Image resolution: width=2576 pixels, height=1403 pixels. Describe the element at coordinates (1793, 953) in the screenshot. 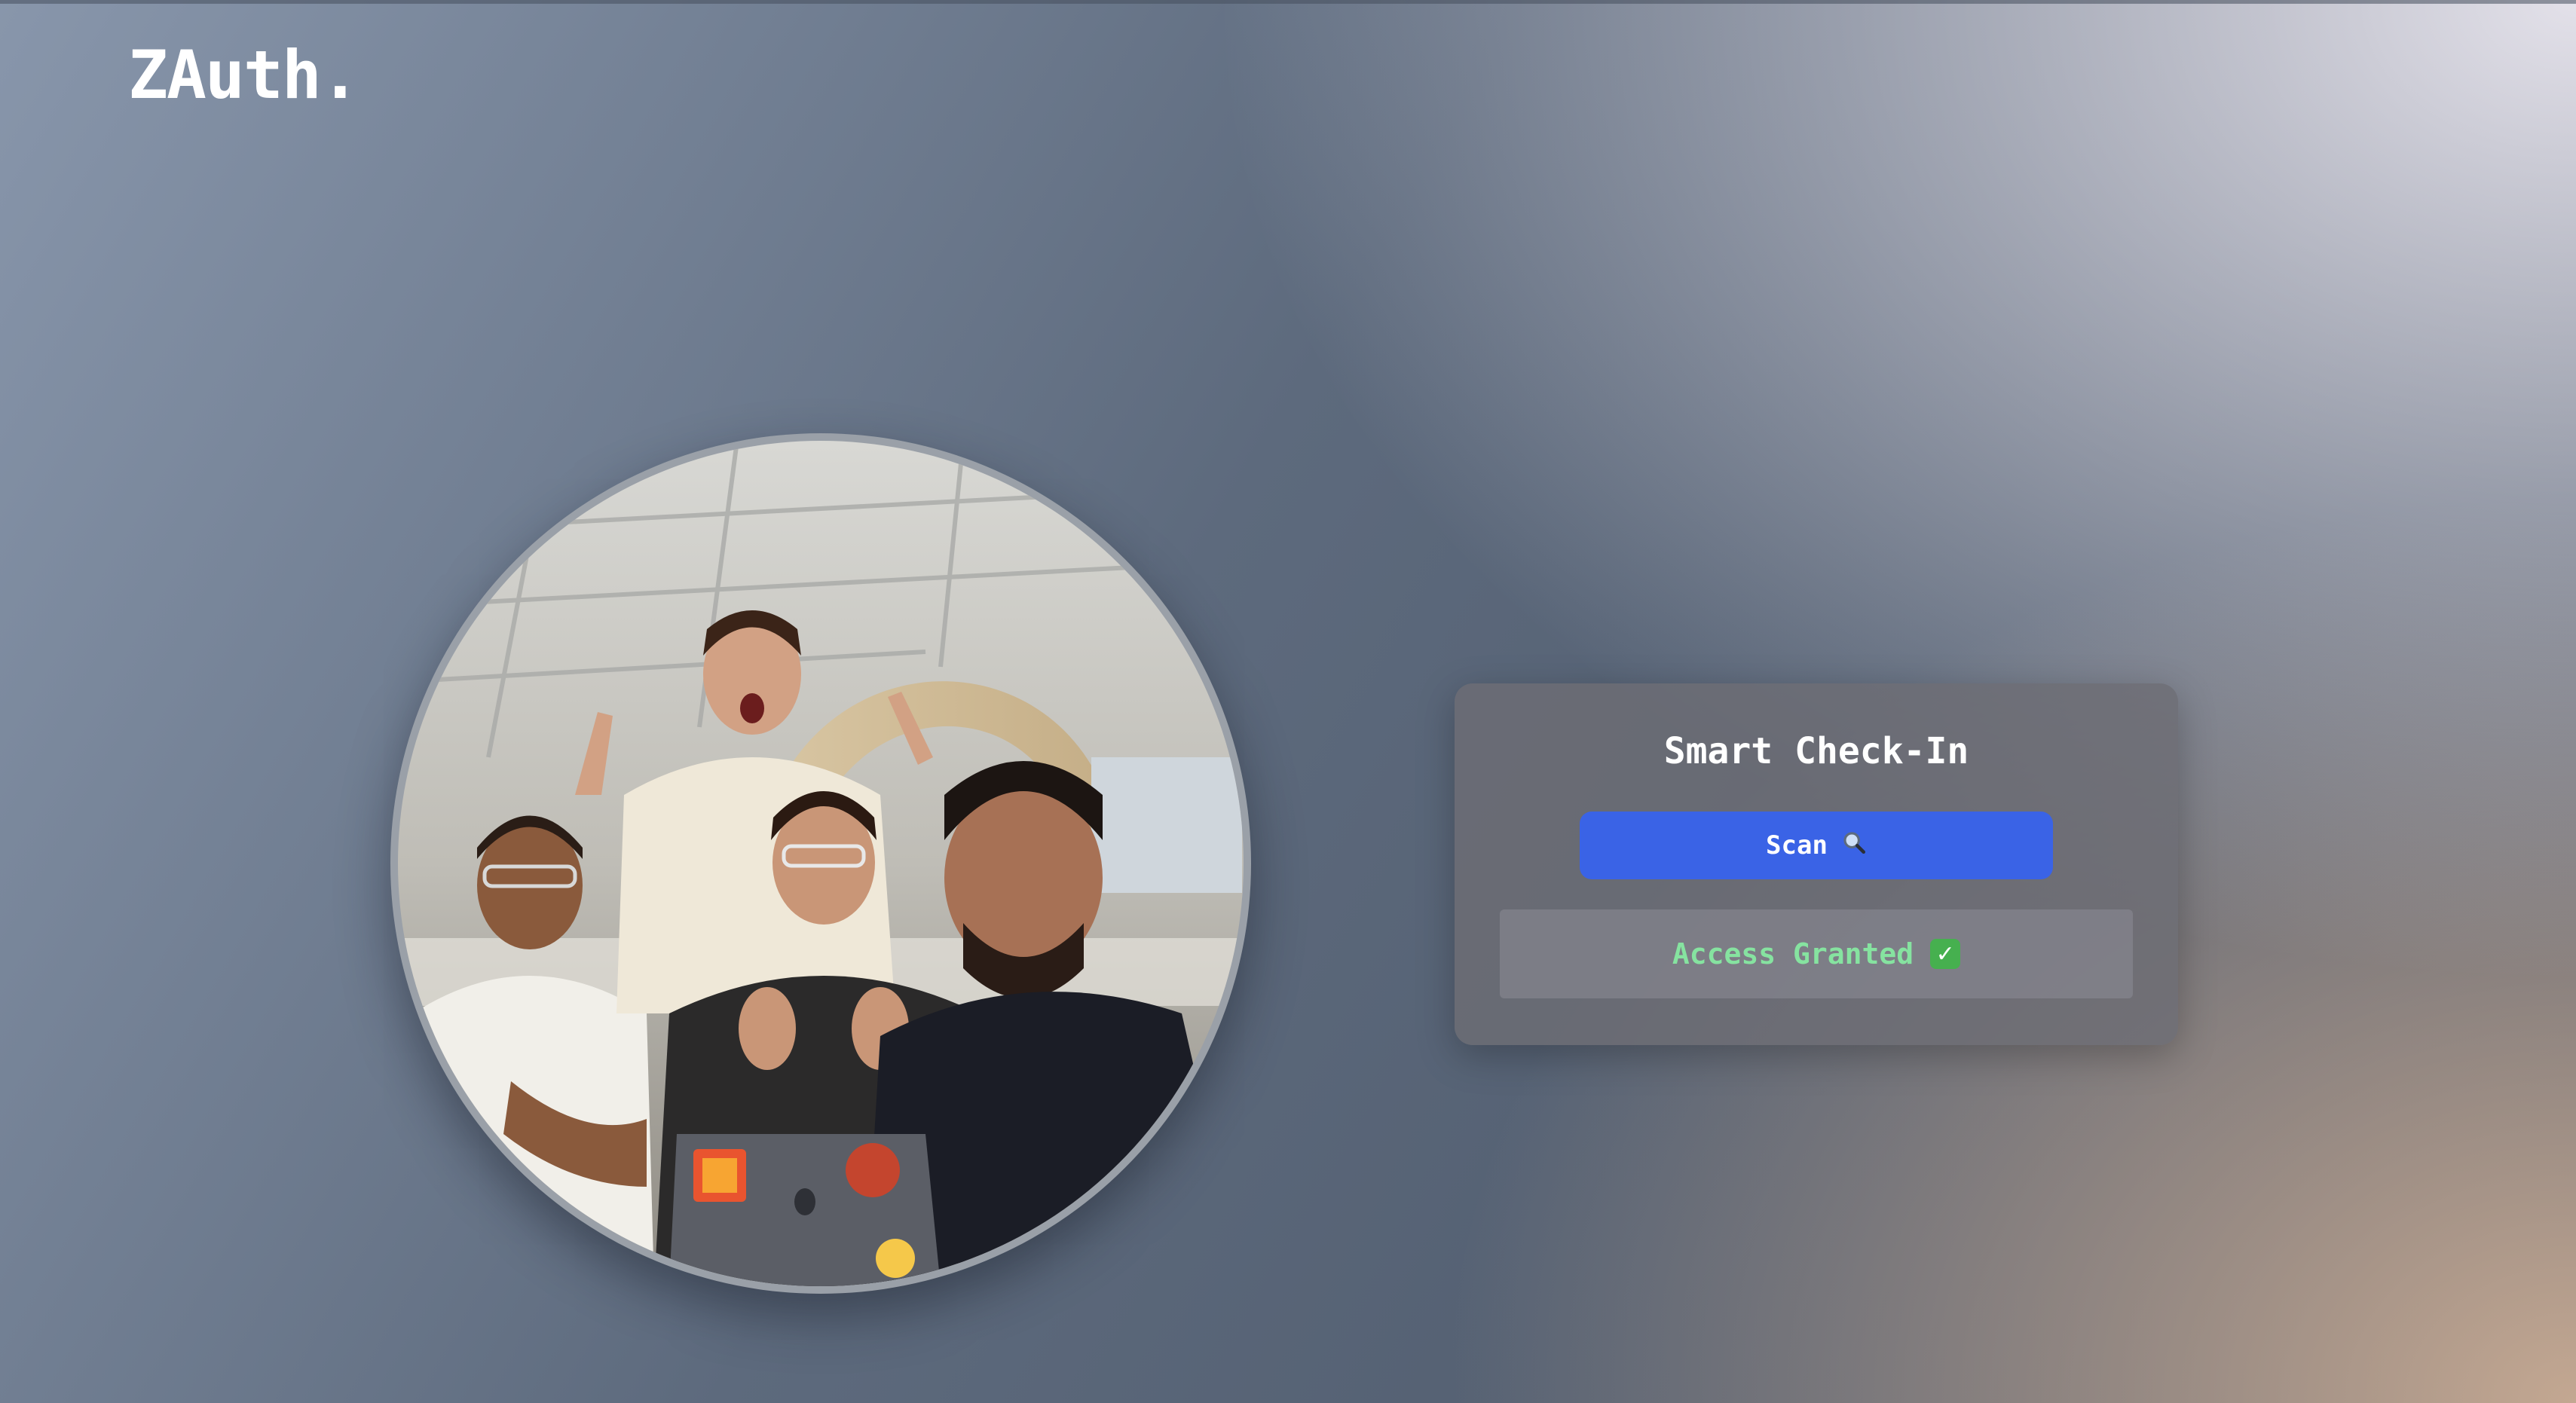

I see `status-text: Access Granted` at that location.